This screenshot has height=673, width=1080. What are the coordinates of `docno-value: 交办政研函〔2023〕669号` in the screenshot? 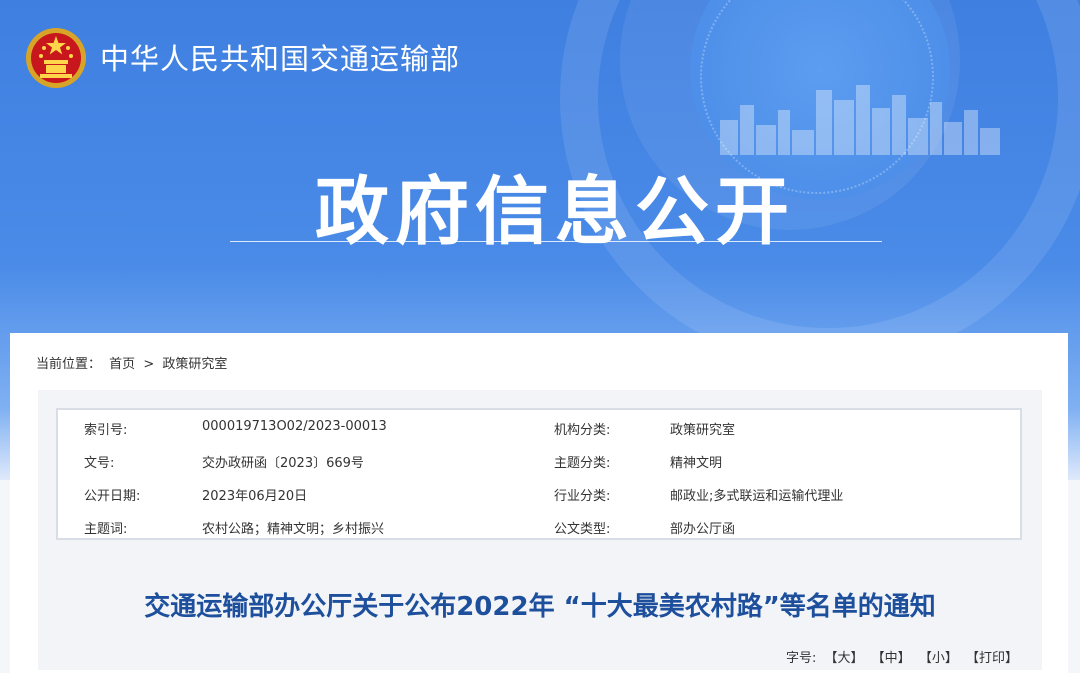 It's located at (283, 463).